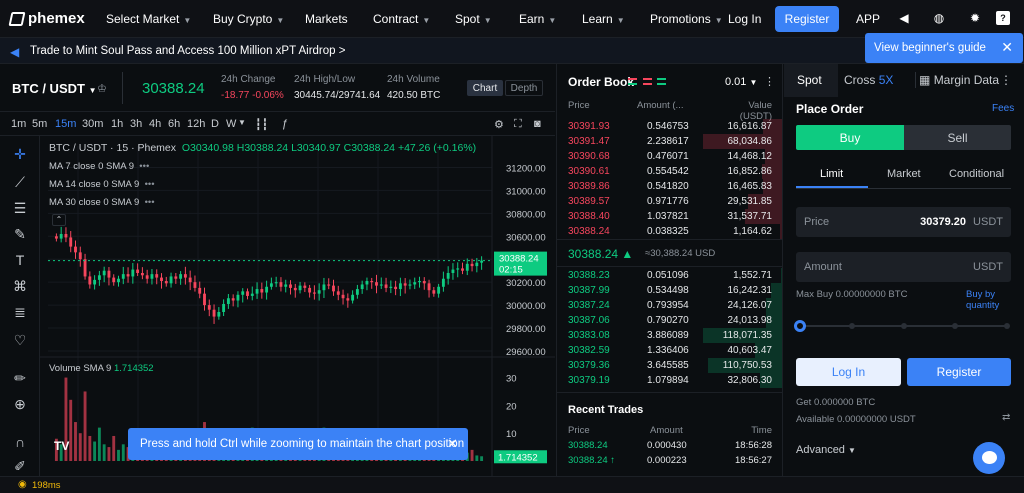 This screenshot has width=1024, height=493. What do you see at coordinates (669, 216) in the screenshot?
I see `ask-row: 30388.40 1.037821 31,537.71` at bounding box center [669, 216].